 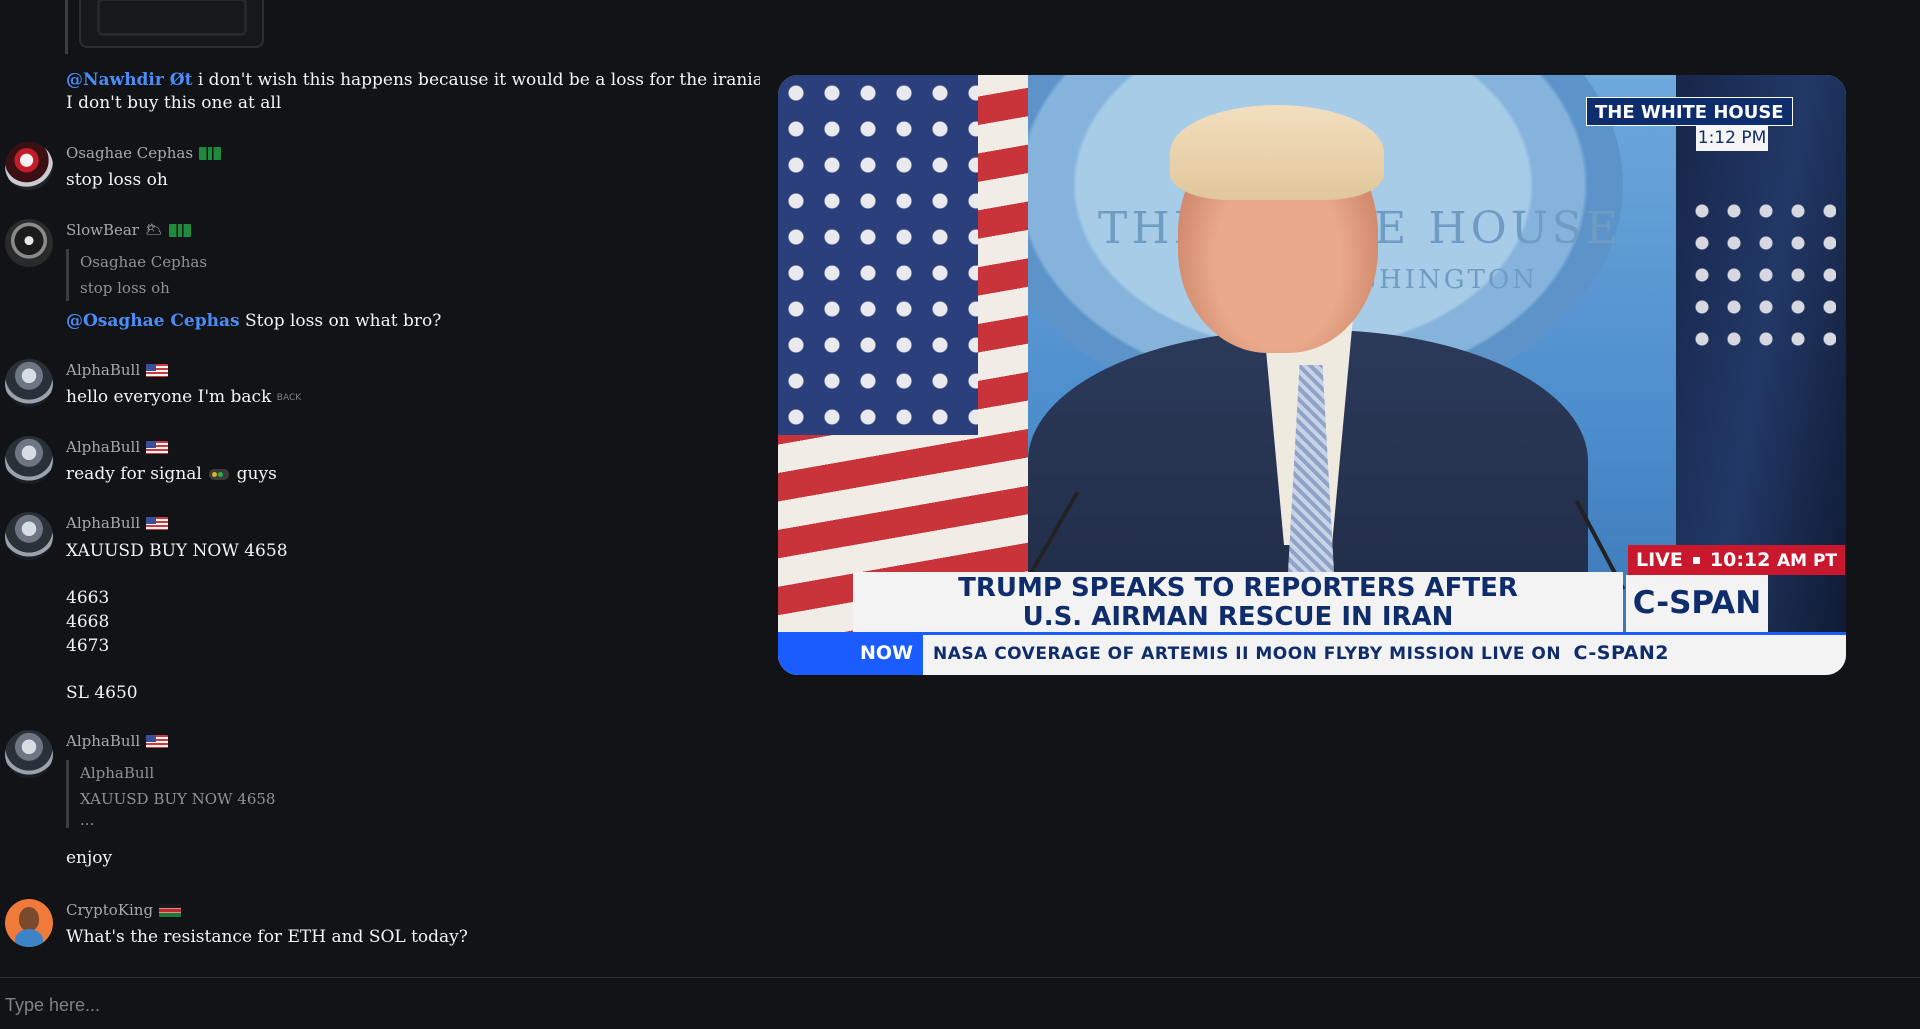 I want to click on live-time: 10:12, so click(x=1740, y=559).